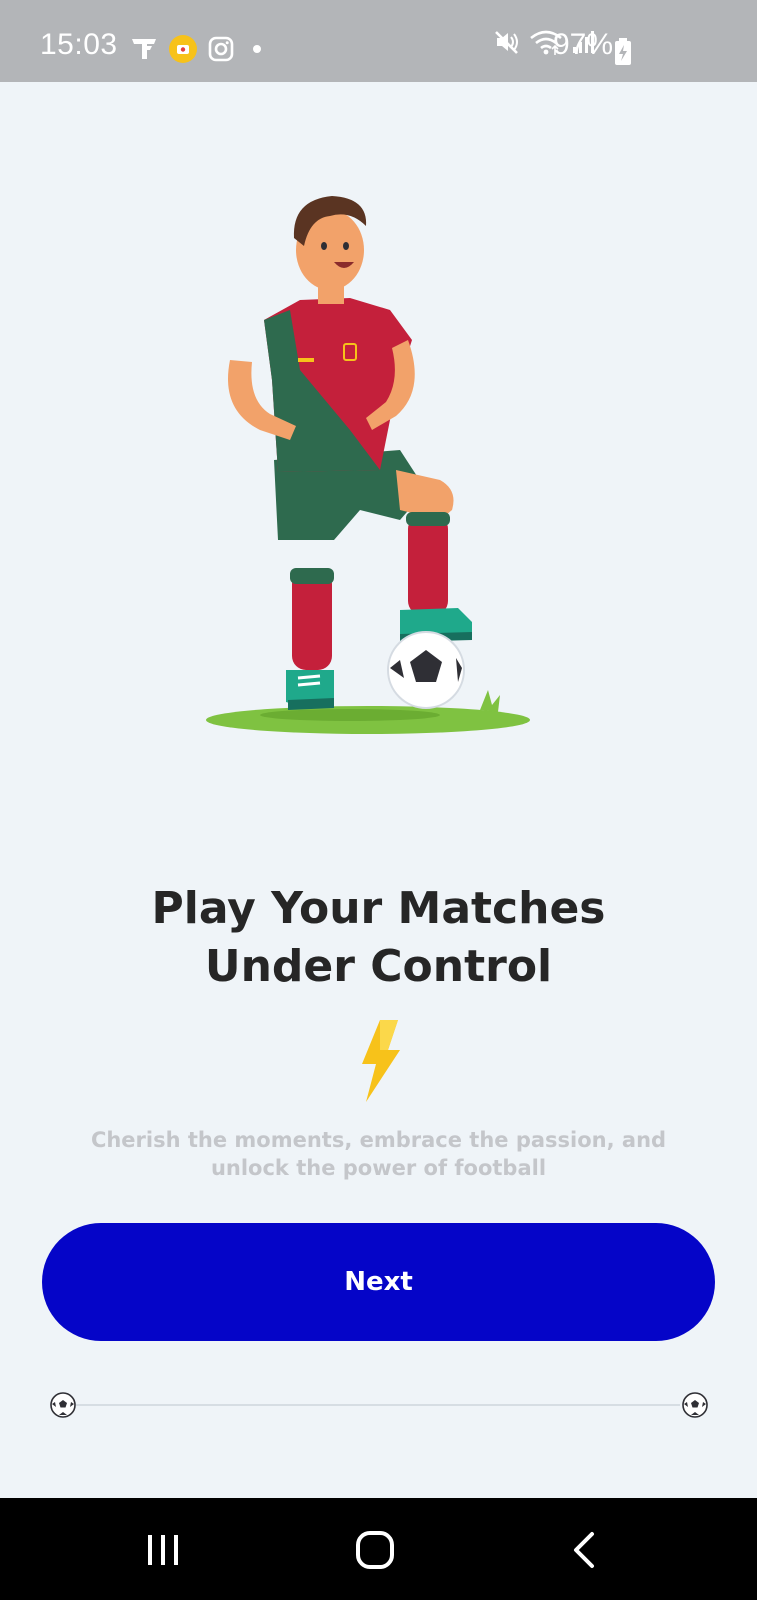 The width and height of the screenshot is (757, 1600). Describe the element at coordinates (79, 44) in the screenshot. I see `status-time: 15:03` at that location.